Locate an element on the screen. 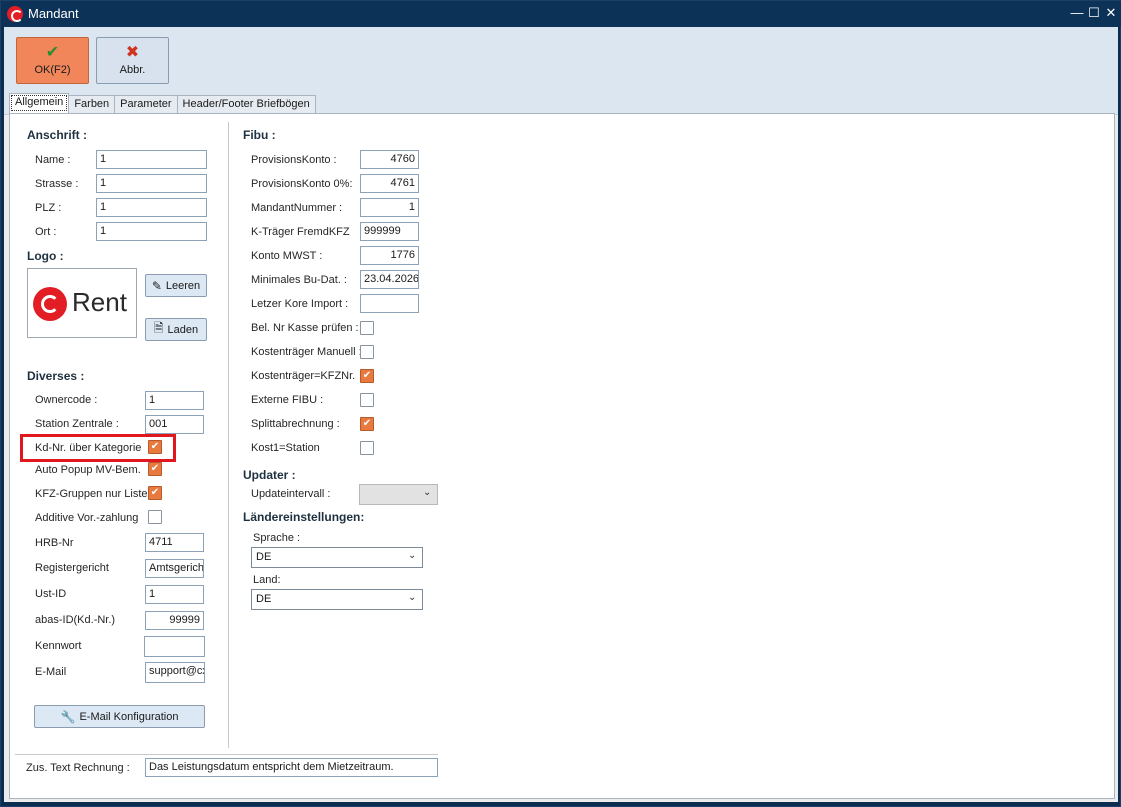 The height and width of the screenshot is (807, 1121). provisionskonto0-label: ProvisionsKonto 0%: is located at coordinates (302, 184).